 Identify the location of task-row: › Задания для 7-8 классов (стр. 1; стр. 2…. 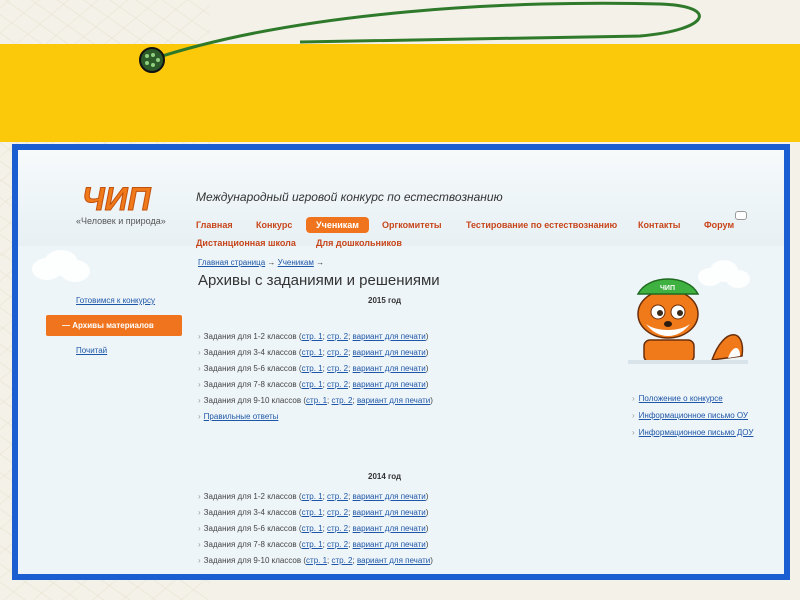
(313, 384).